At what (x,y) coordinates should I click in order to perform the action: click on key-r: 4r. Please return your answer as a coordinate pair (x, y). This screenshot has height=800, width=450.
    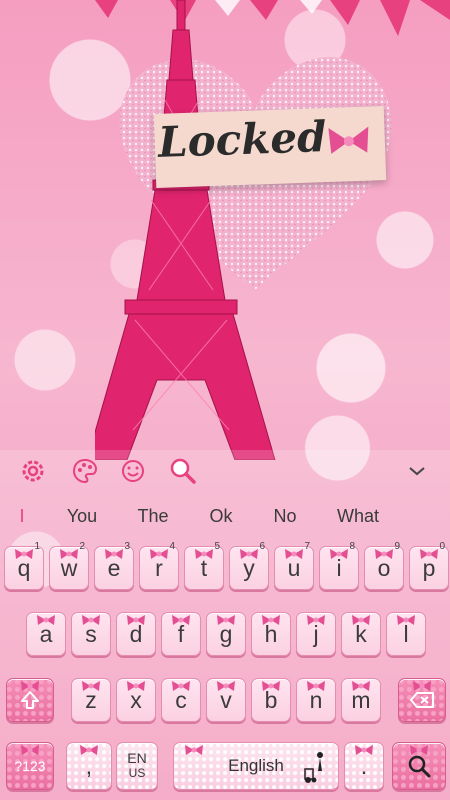
    Looking at the image, I should click on (159, 565).